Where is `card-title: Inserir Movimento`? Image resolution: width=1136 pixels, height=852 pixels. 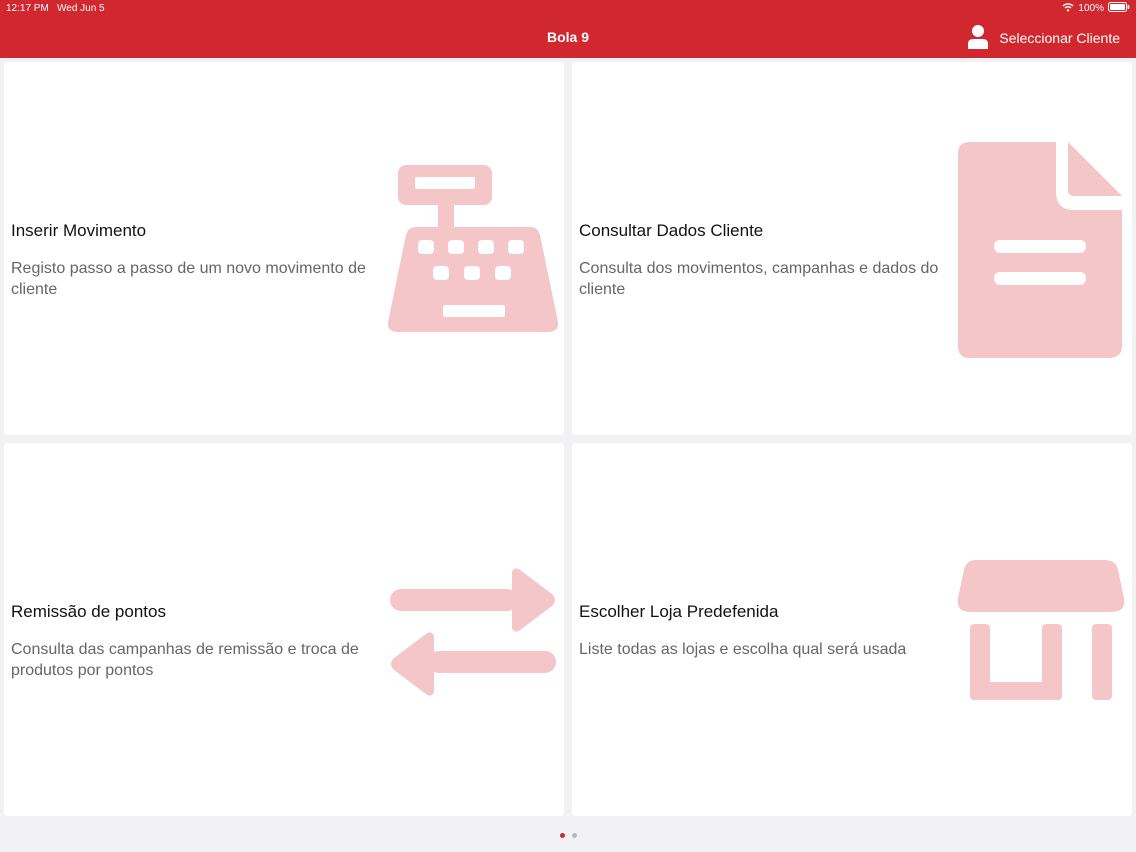
card-title: Inserir Movimento is located at coordinates (79, 230).